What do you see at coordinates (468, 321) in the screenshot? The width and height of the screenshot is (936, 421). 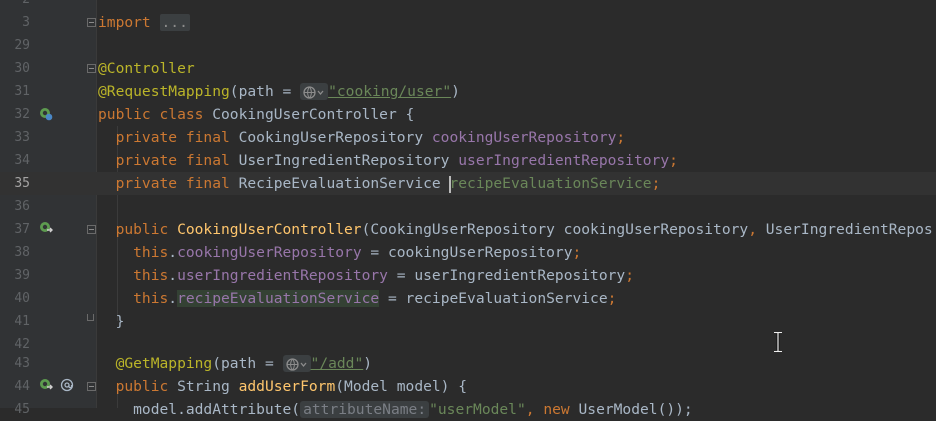 I see `code-line: 41 }` at bounding box center [468, 321].